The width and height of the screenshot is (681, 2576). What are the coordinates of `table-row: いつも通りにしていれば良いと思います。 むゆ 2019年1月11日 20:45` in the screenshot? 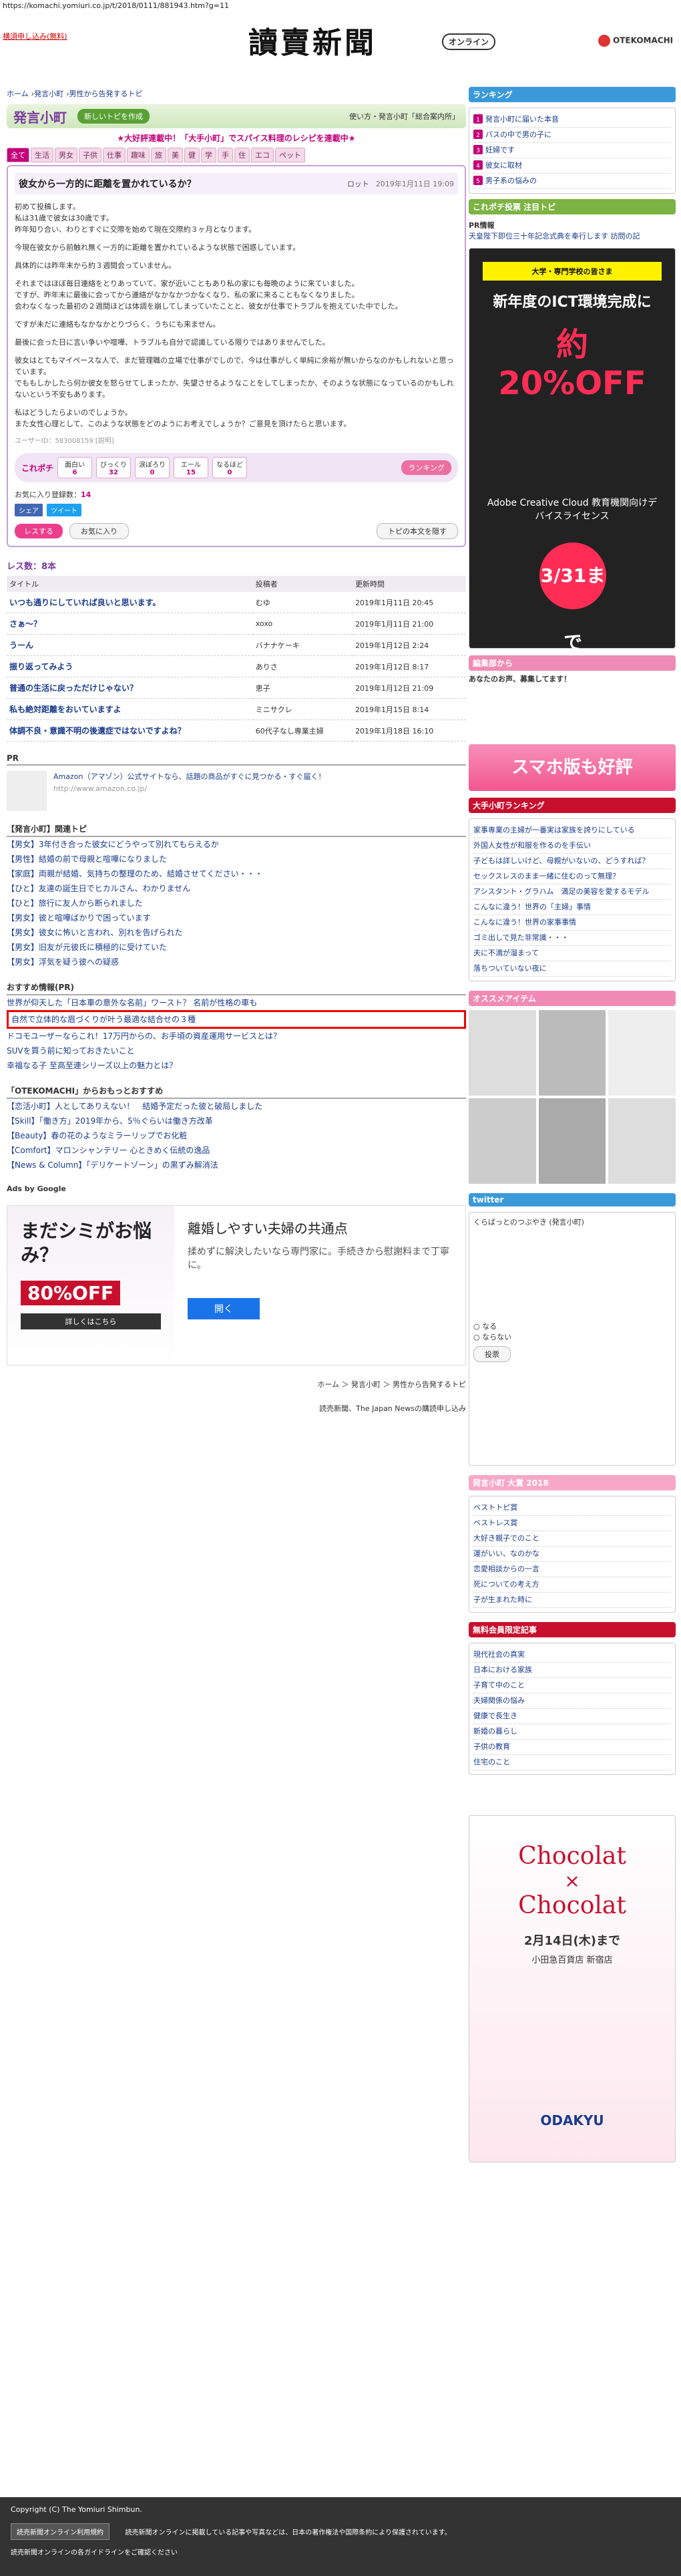 It's located at (237, 602).